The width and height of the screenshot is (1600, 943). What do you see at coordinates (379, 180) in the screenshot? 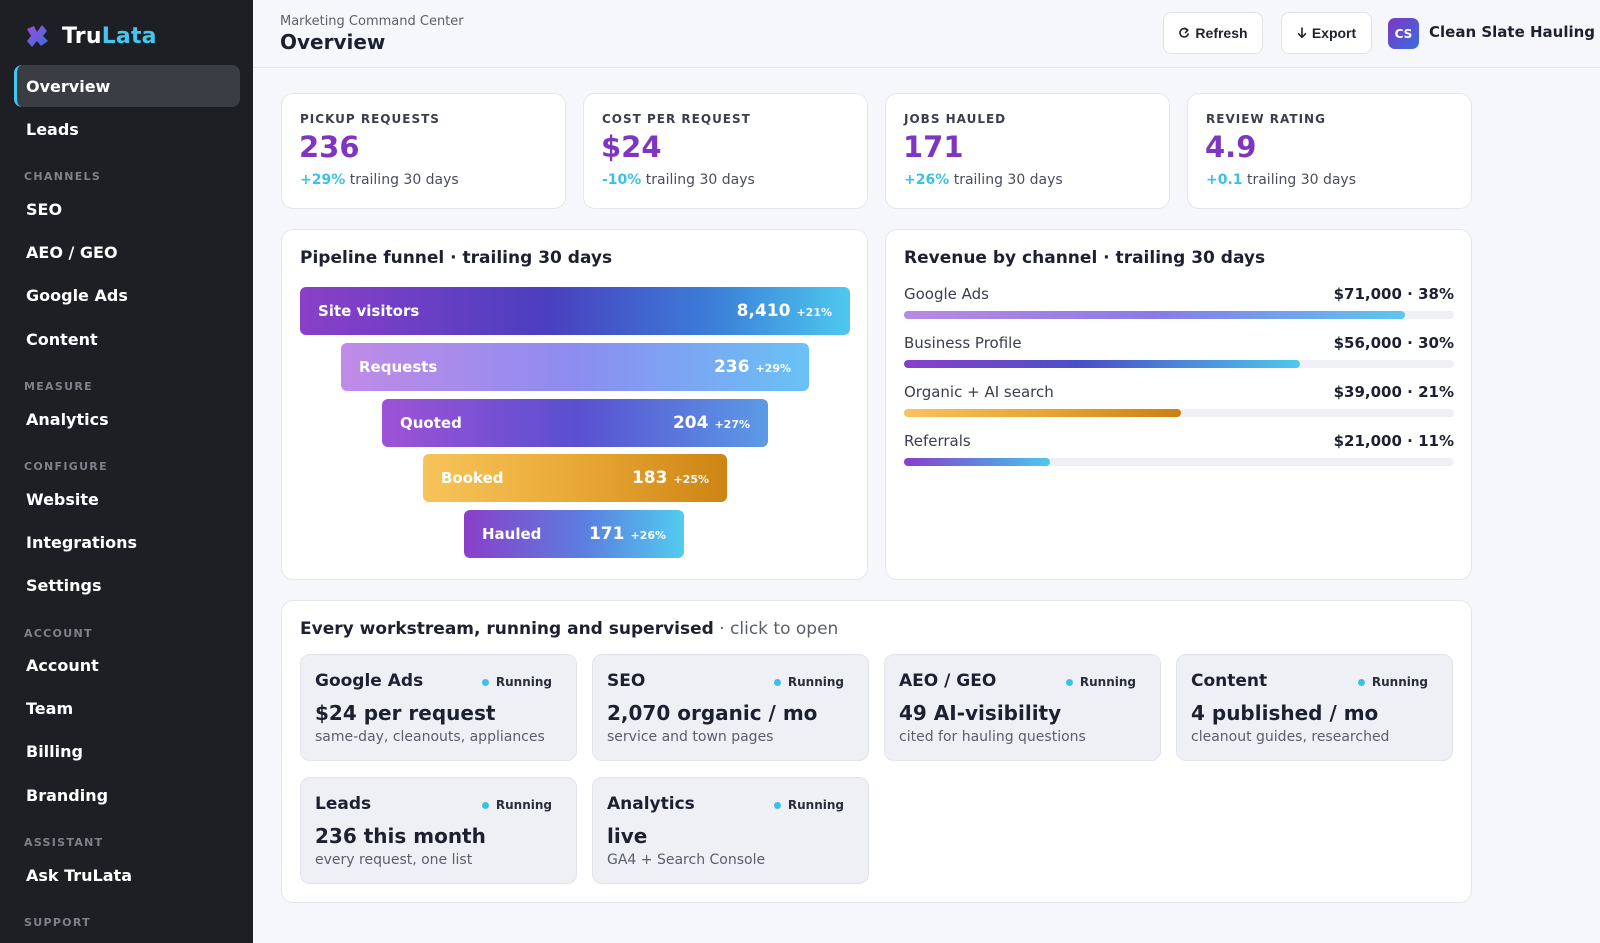
I see `kpi-delta: +29% trailing 30 days` at bounding box center [379, 180].